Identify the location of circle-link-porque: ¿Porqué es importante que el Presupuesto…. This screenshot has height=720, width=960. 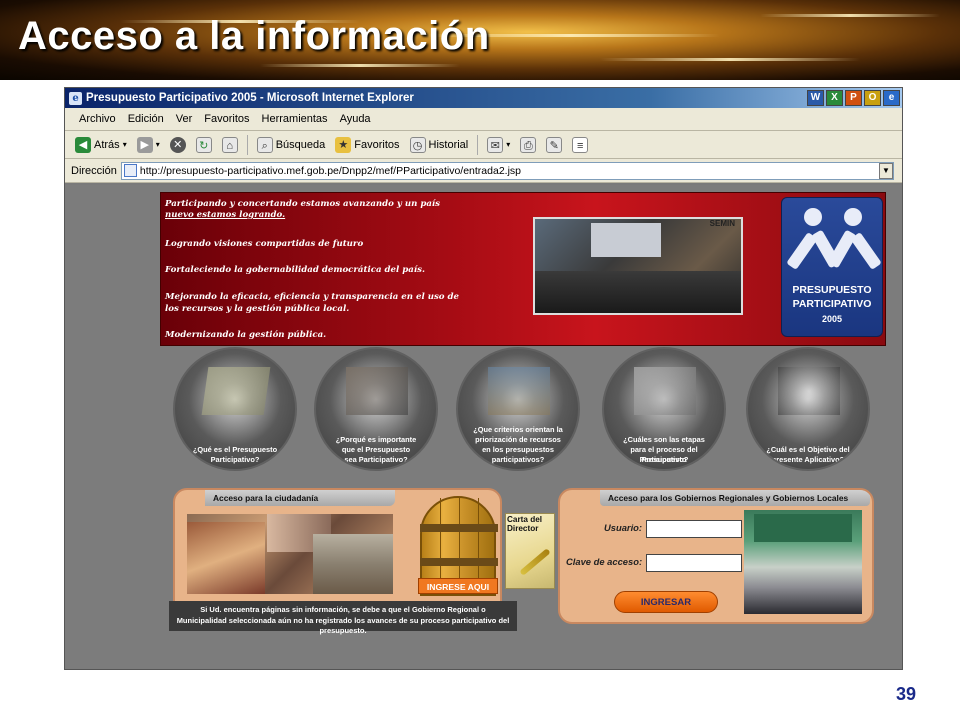
(376, 409).